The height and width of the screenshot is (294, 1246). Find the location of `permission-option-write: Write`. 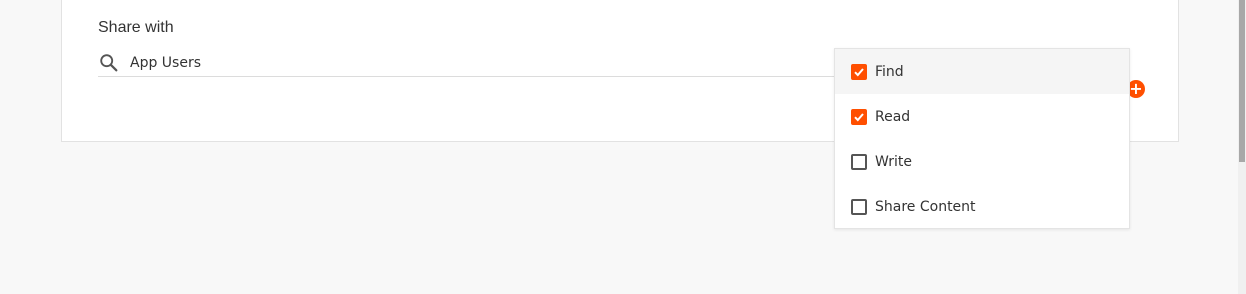

permission-option-write: Write is located at coordinates (982, 161).